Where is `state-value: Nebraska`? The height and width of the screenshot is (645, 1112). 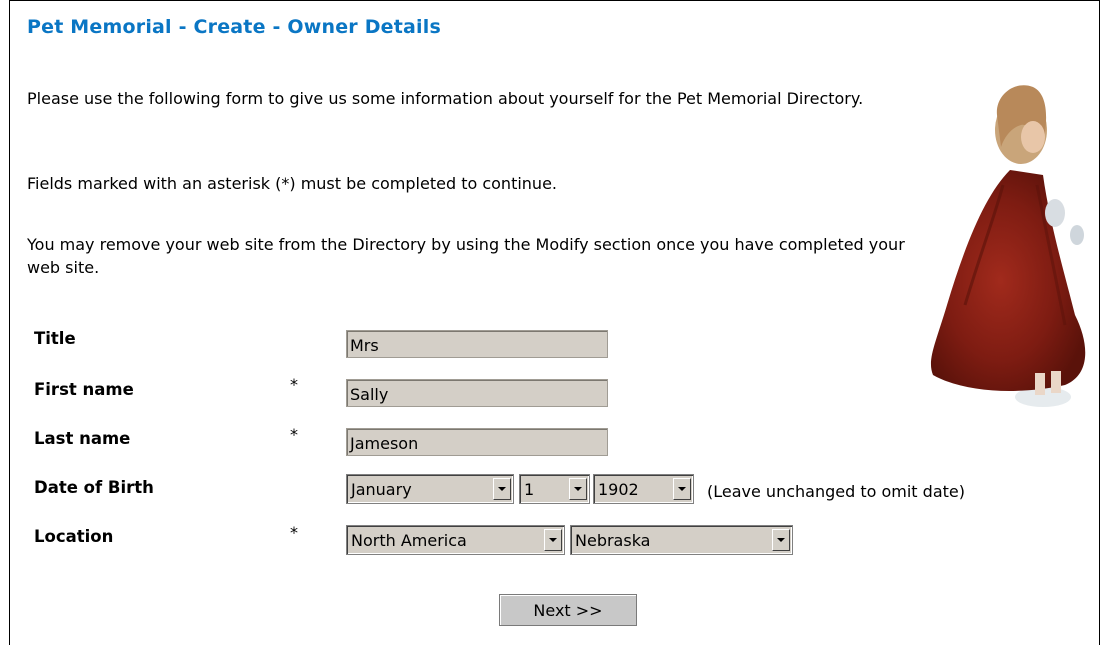 state-value: Nebraska is located at coordinates (613, 540).